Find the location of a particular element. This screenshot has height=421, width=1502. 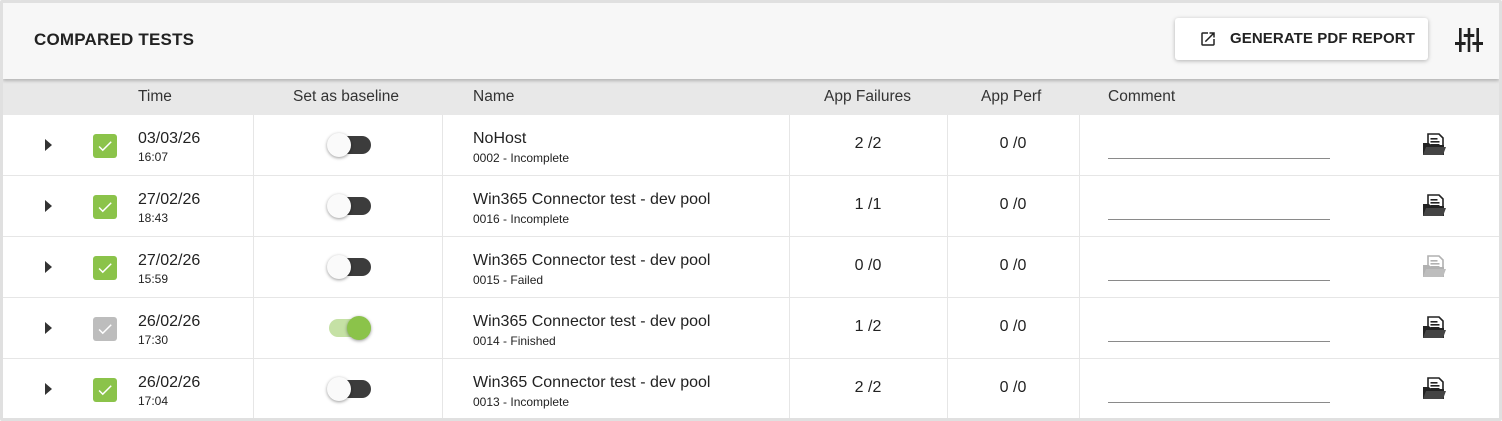

app-failures-value: 0 /0 is located at coordinates (868, 265).